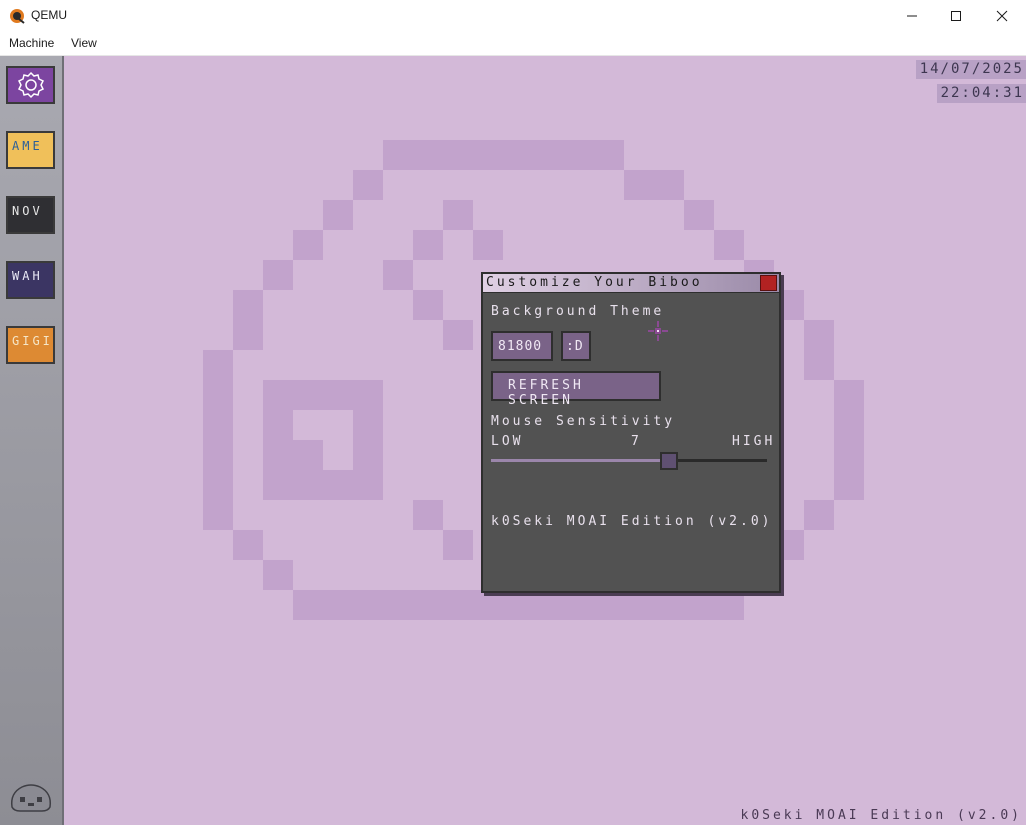 The width and height of the screenshot is (1026, 825). What do you see at coordinates (581, 460) in the screenshot?
I see `sensitivity-slider-fill` at bounding box center [581, 460].